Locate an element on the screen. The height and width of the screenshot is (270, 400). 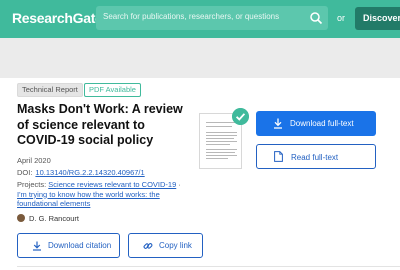
download-citation-button: Download citation is located at coordinates (68, 245).